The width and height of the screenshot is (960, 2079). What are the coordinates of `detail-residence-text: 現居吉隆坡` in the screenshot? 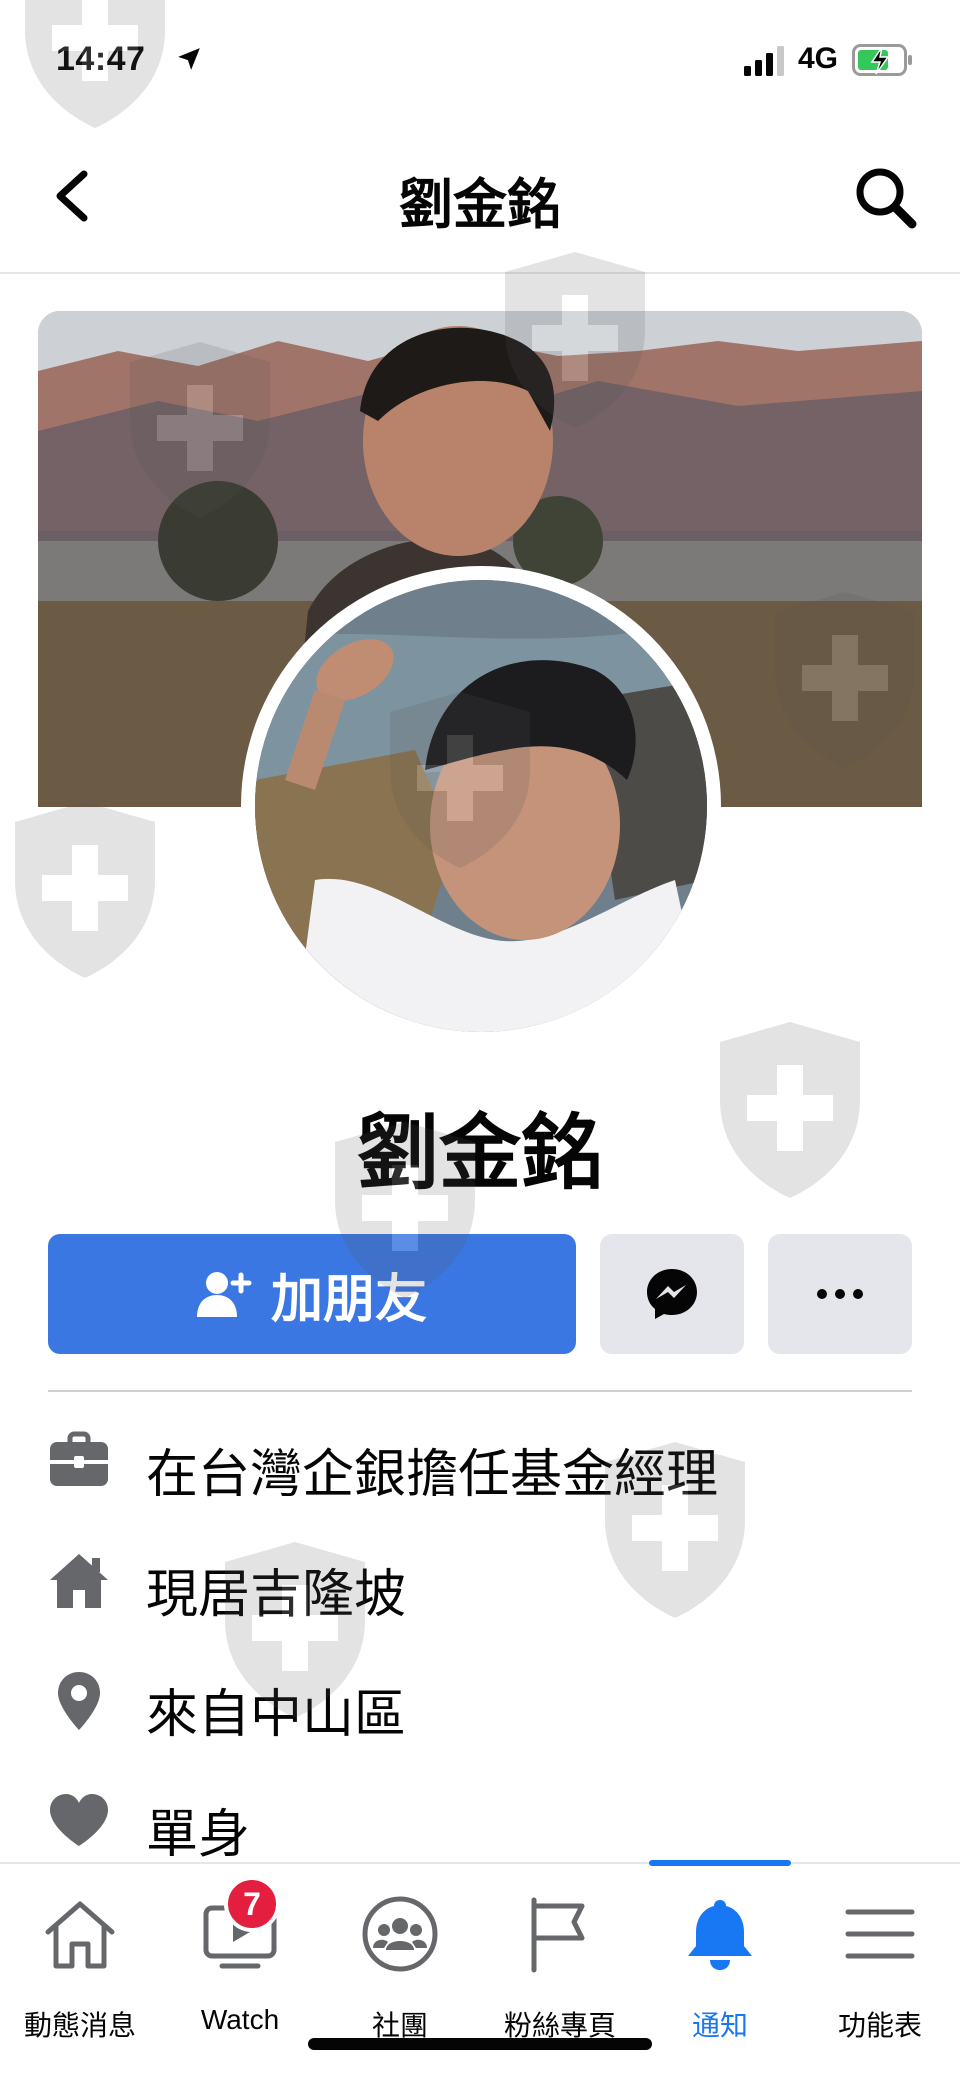 It's located at (276, 1595).